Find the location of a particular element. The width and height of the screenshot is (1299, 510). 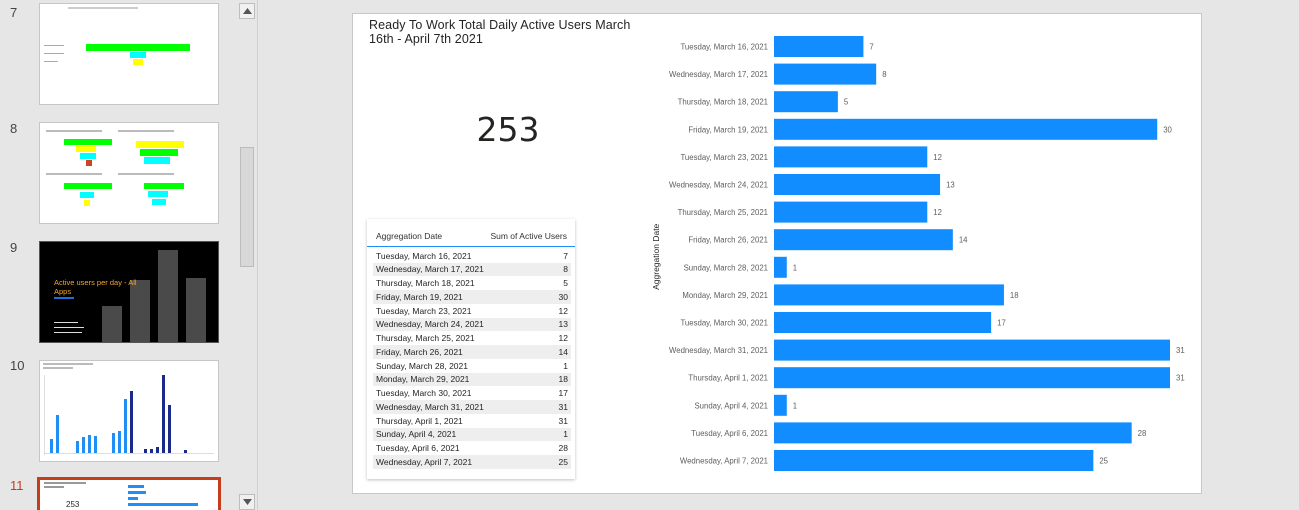

y-tick-label: Tuesday, March 23, 2021 is located at coordinates (724, 157).